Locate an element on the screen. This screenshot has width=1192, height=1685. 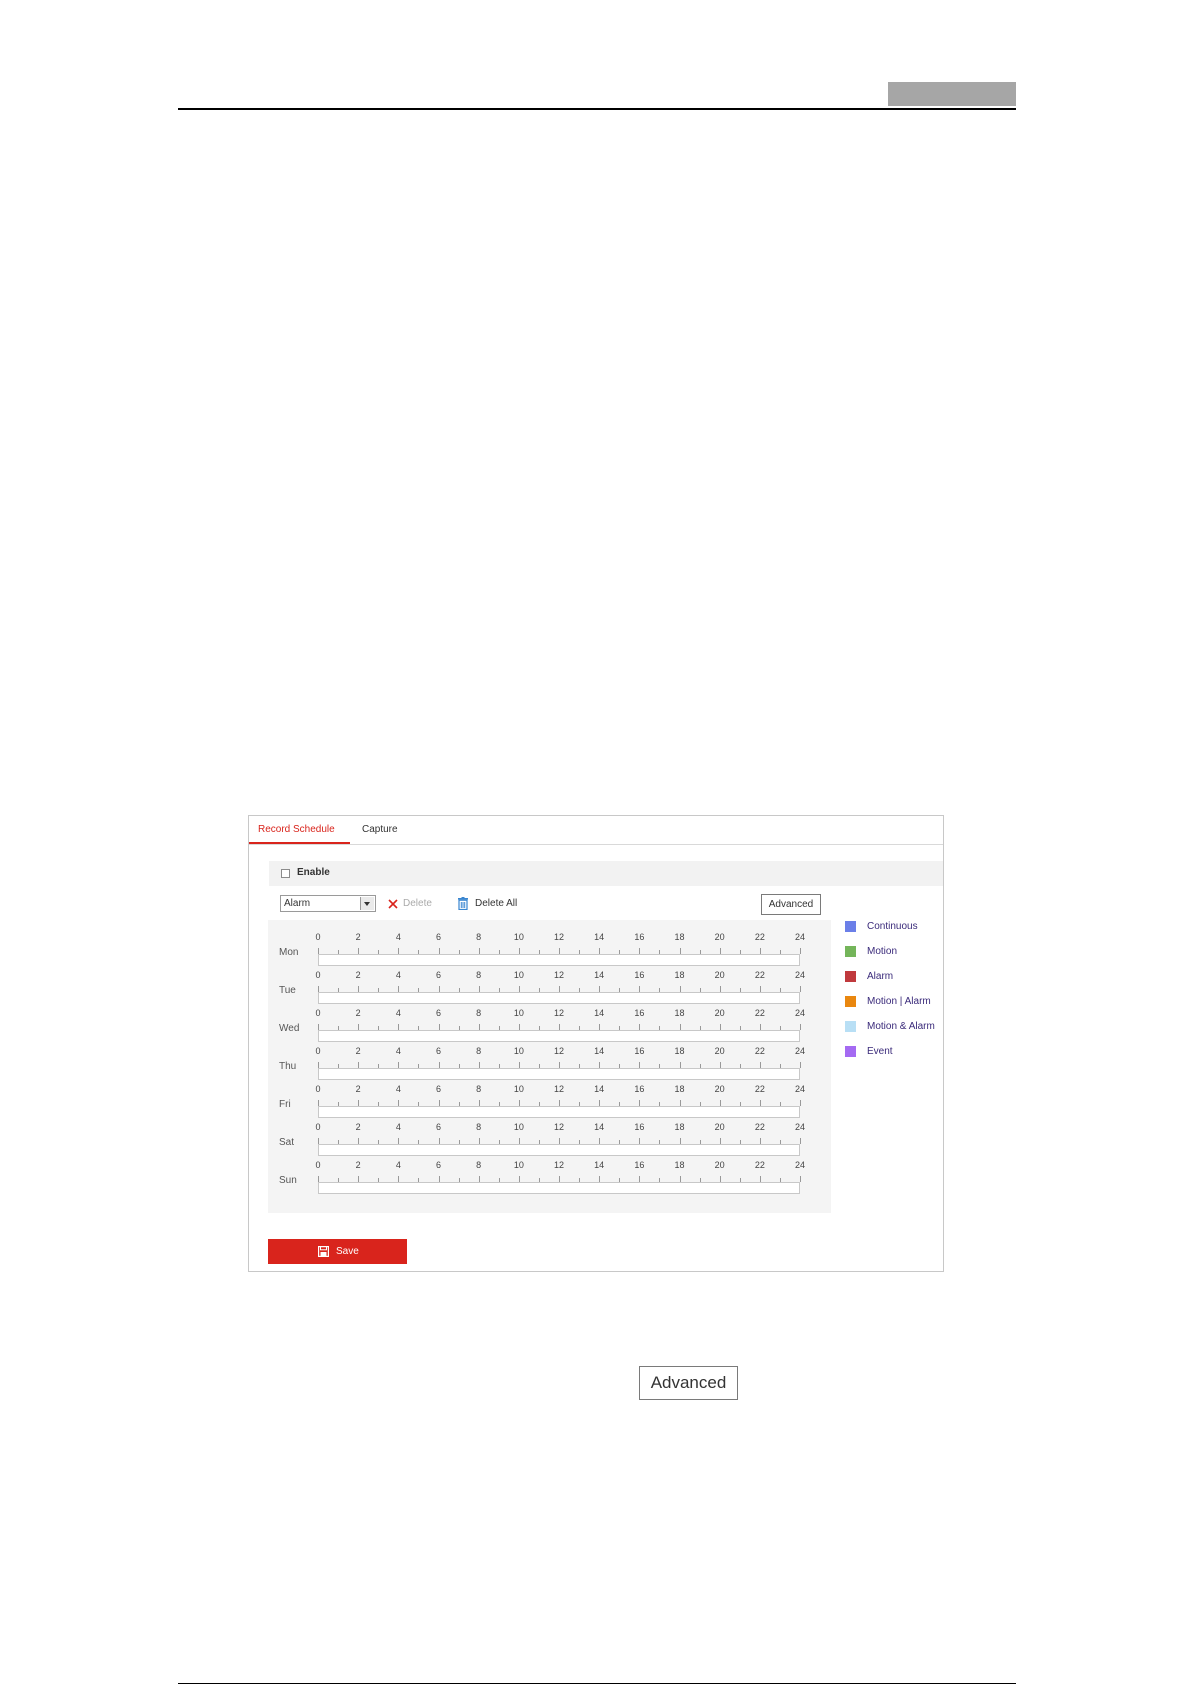
save-button: Save is located at coordinates (337, 1251).